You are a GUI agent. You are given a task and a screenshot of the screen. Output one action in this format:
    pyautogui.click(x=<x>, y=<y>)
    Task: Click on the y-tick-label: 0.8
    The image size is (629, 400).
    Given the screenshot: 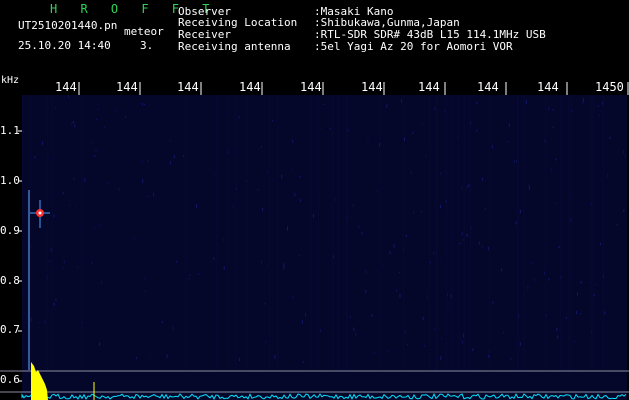 What is the action you would take?
    pyautogui.click(x=10, y=280)
    